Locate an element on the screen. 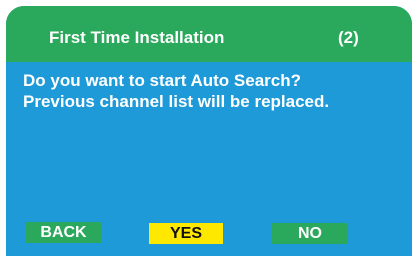  dialog-title: First Time Installation is located at coordinates (137, 37).